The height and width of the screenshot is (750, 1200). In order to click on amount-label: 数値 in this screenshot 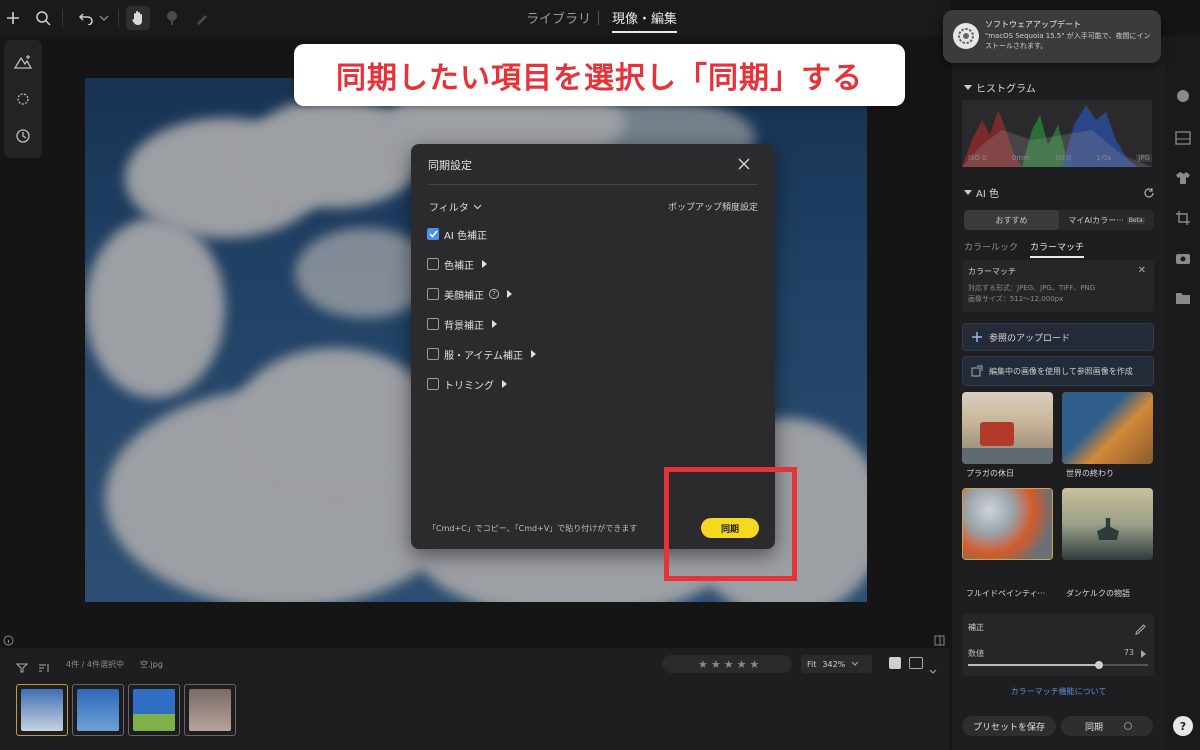, I will do `click(976, 653)`.